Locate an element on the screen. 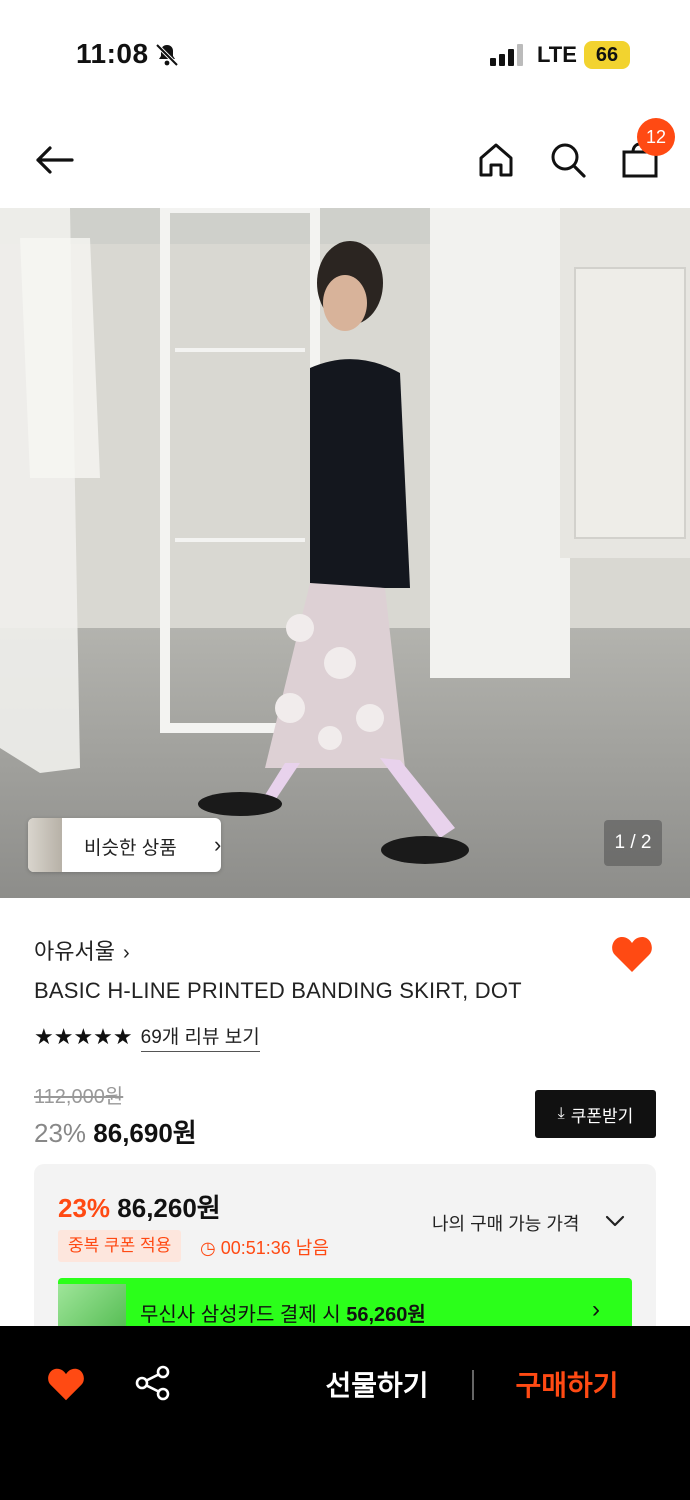  similar-products-button: 비슷한 상품 › is located at coordinates (124, 845).